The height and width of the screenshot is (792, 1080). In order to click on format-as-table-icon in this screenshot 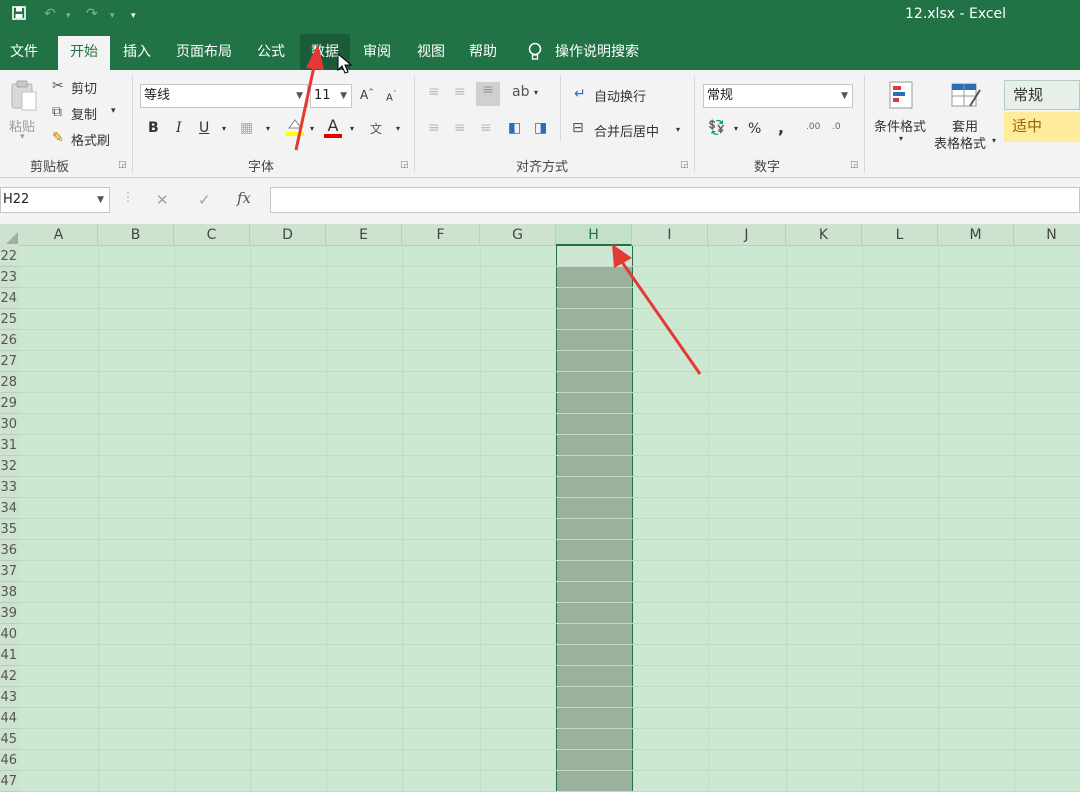, I will do `click(966, 97)`.